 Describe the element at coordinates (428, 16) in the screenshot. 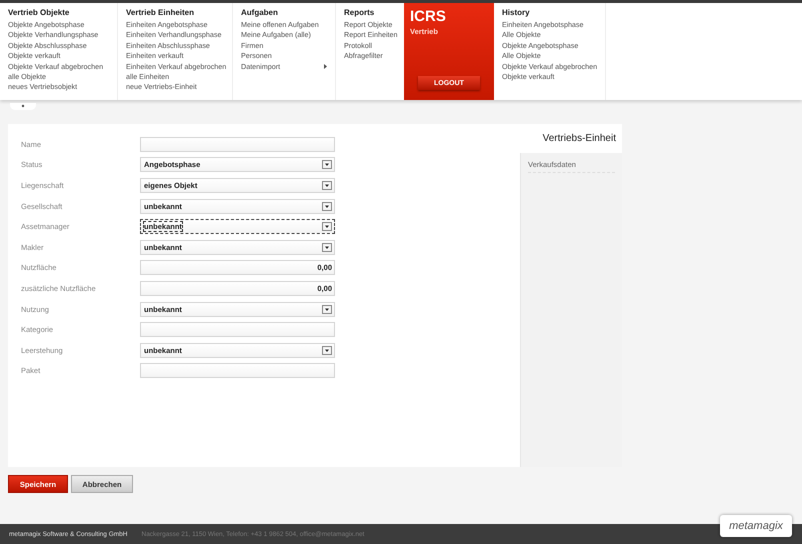

I see `app-title: ICRS` at that location.